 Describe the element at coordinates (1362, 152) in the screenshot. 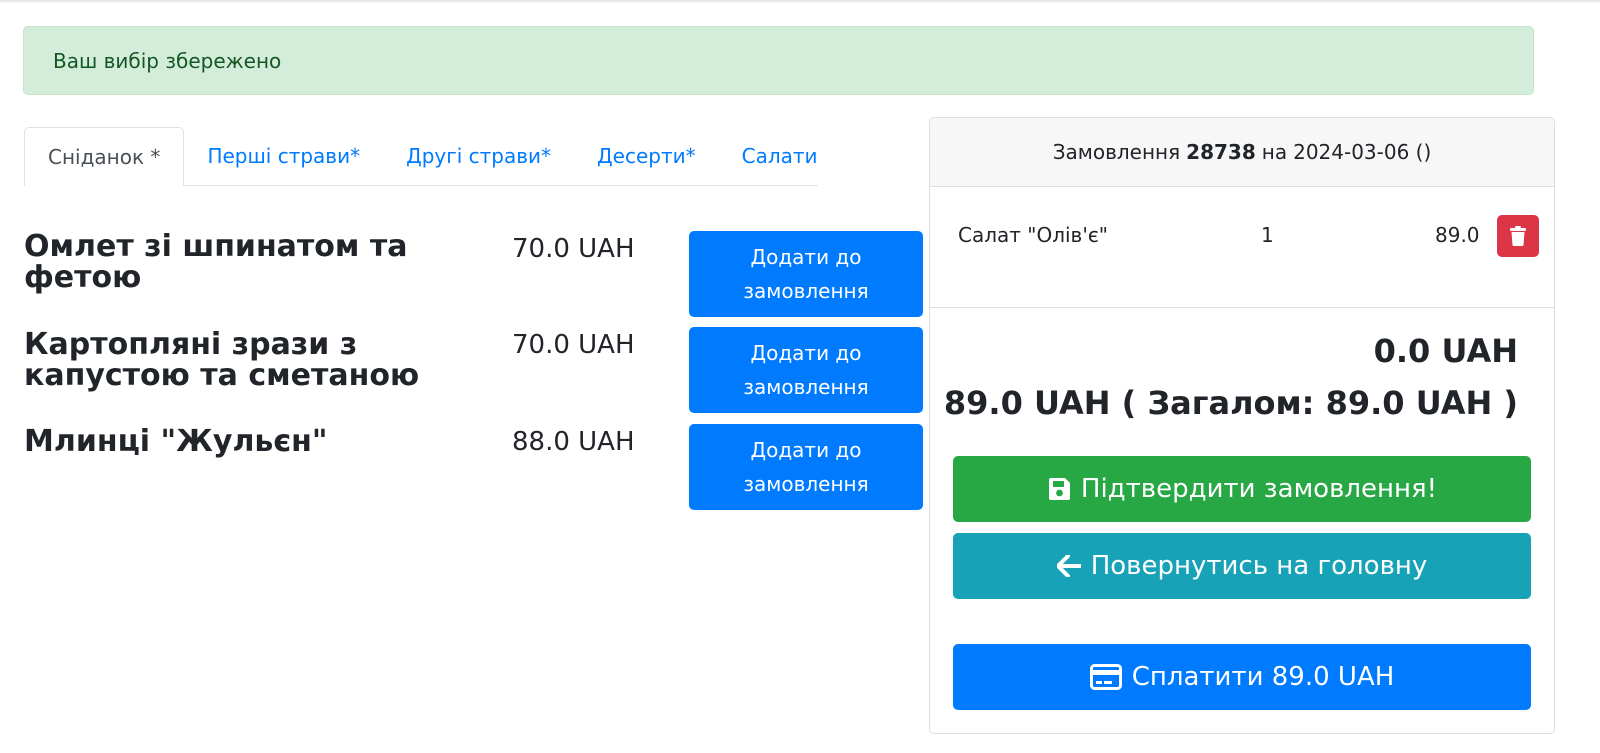

I see `order-date: 2024-03-06 ()` at that location.